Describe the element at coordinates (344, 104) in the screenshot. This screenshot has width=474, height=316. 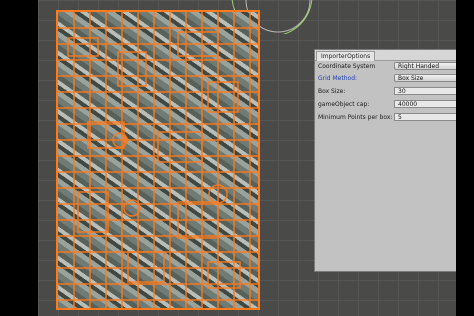
I see `gameobject-cap-label: gameObject cap:` at that location.